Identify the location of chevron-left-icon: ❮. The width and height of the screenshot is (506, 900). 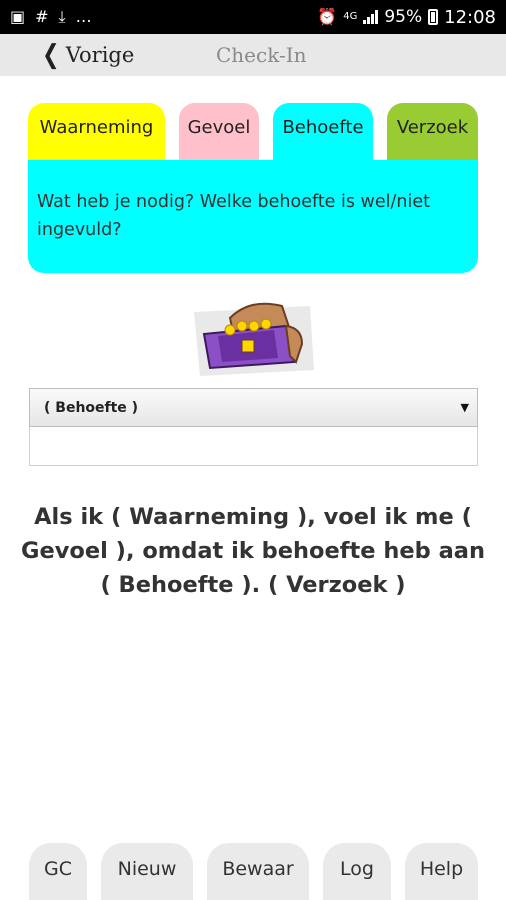
(51, 55).